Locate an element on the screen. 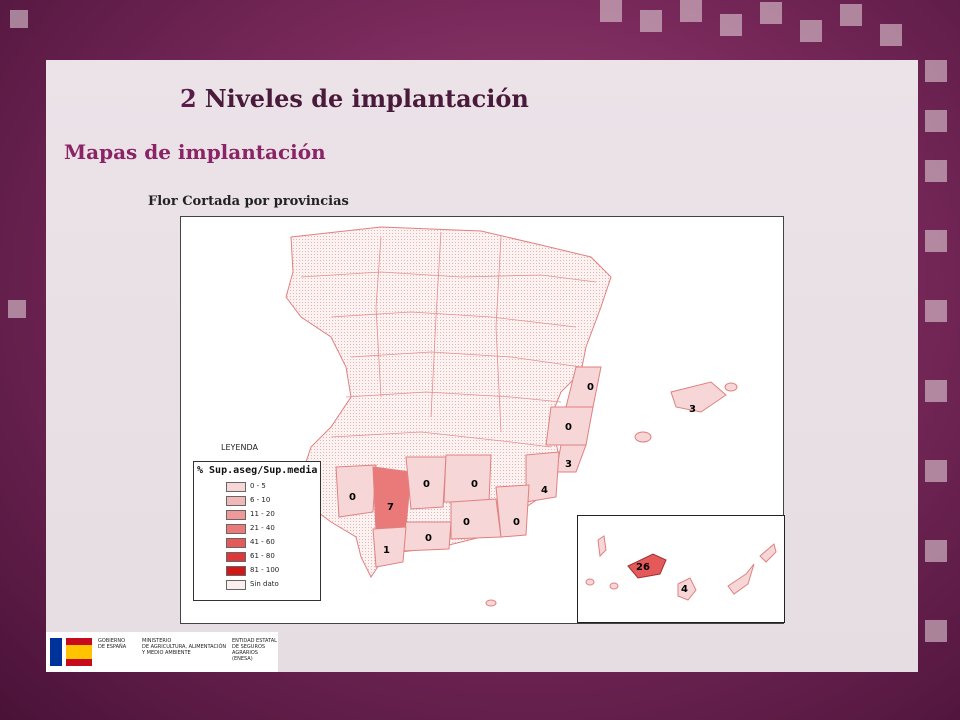 The image size is (960, 720). value-baleares: 3 is located at coordinates (692, 409).